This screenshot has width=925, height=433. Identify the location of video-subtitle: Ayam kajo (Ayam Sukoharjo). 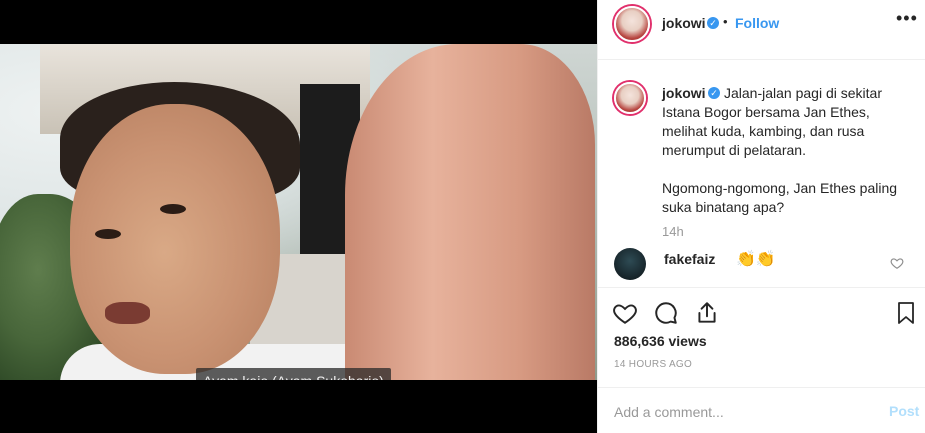
(293, 374).